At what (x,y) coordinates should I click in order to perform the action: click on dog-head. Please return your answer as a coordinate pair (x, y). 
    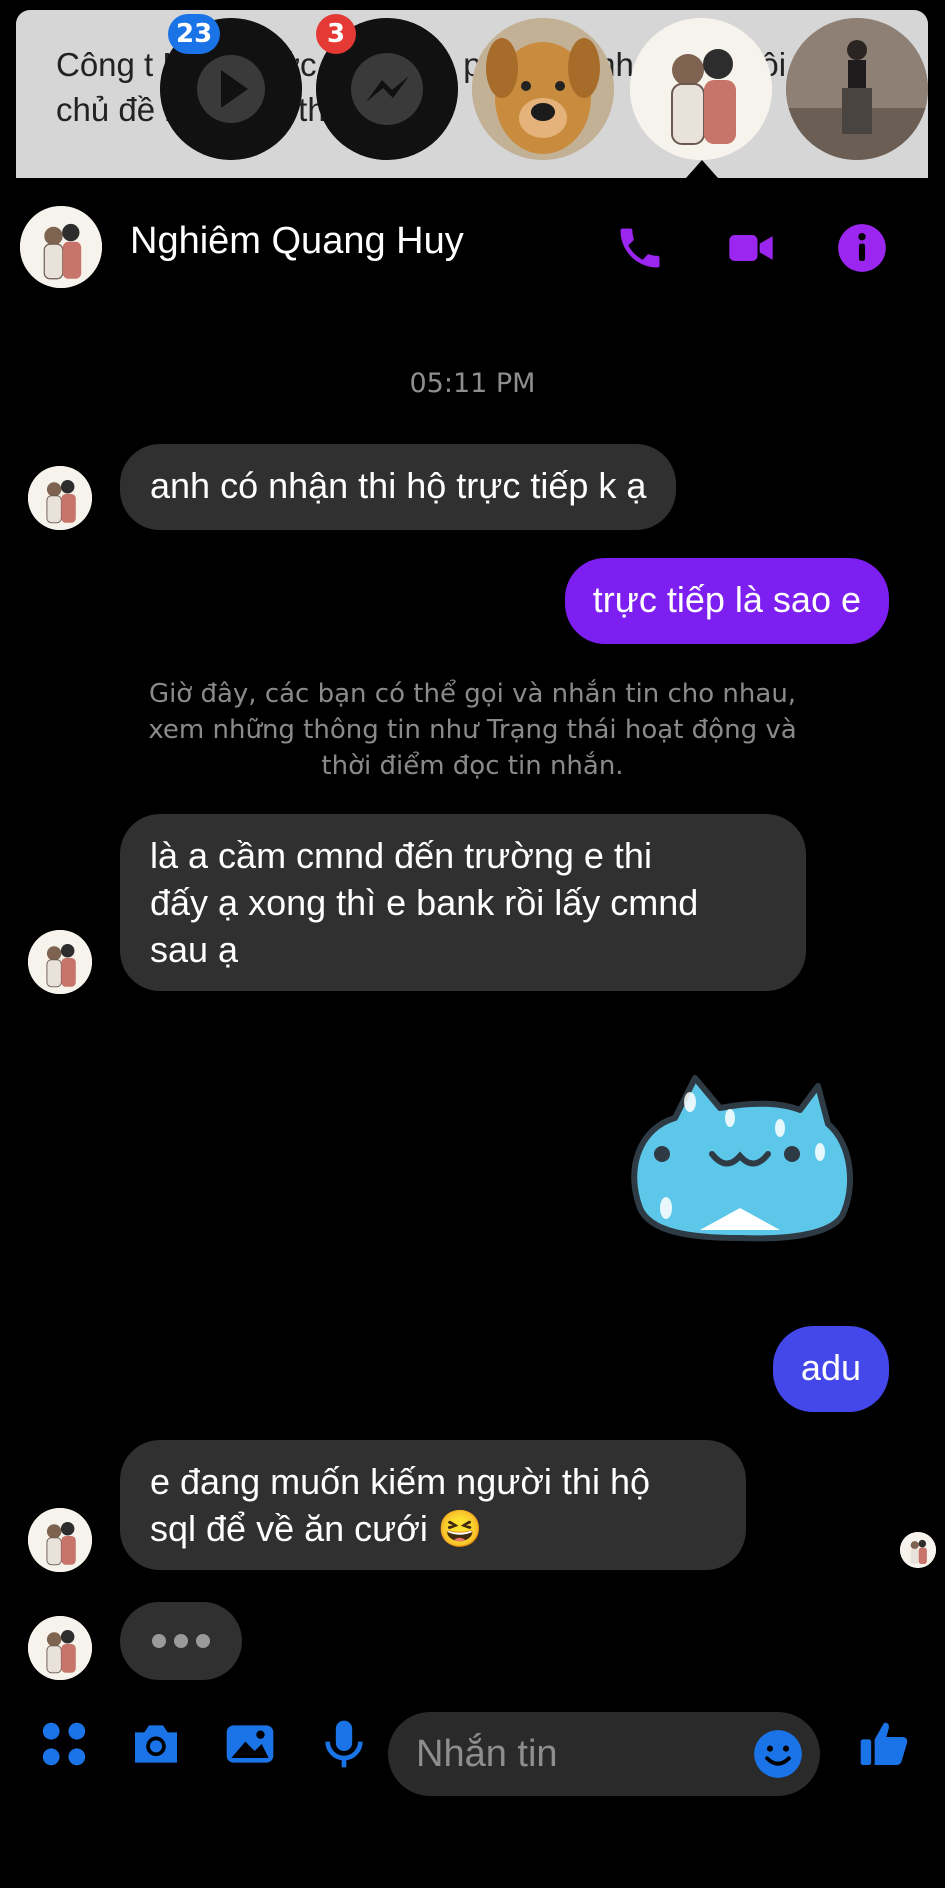
    Looking at the image, I should click on (543, 89).